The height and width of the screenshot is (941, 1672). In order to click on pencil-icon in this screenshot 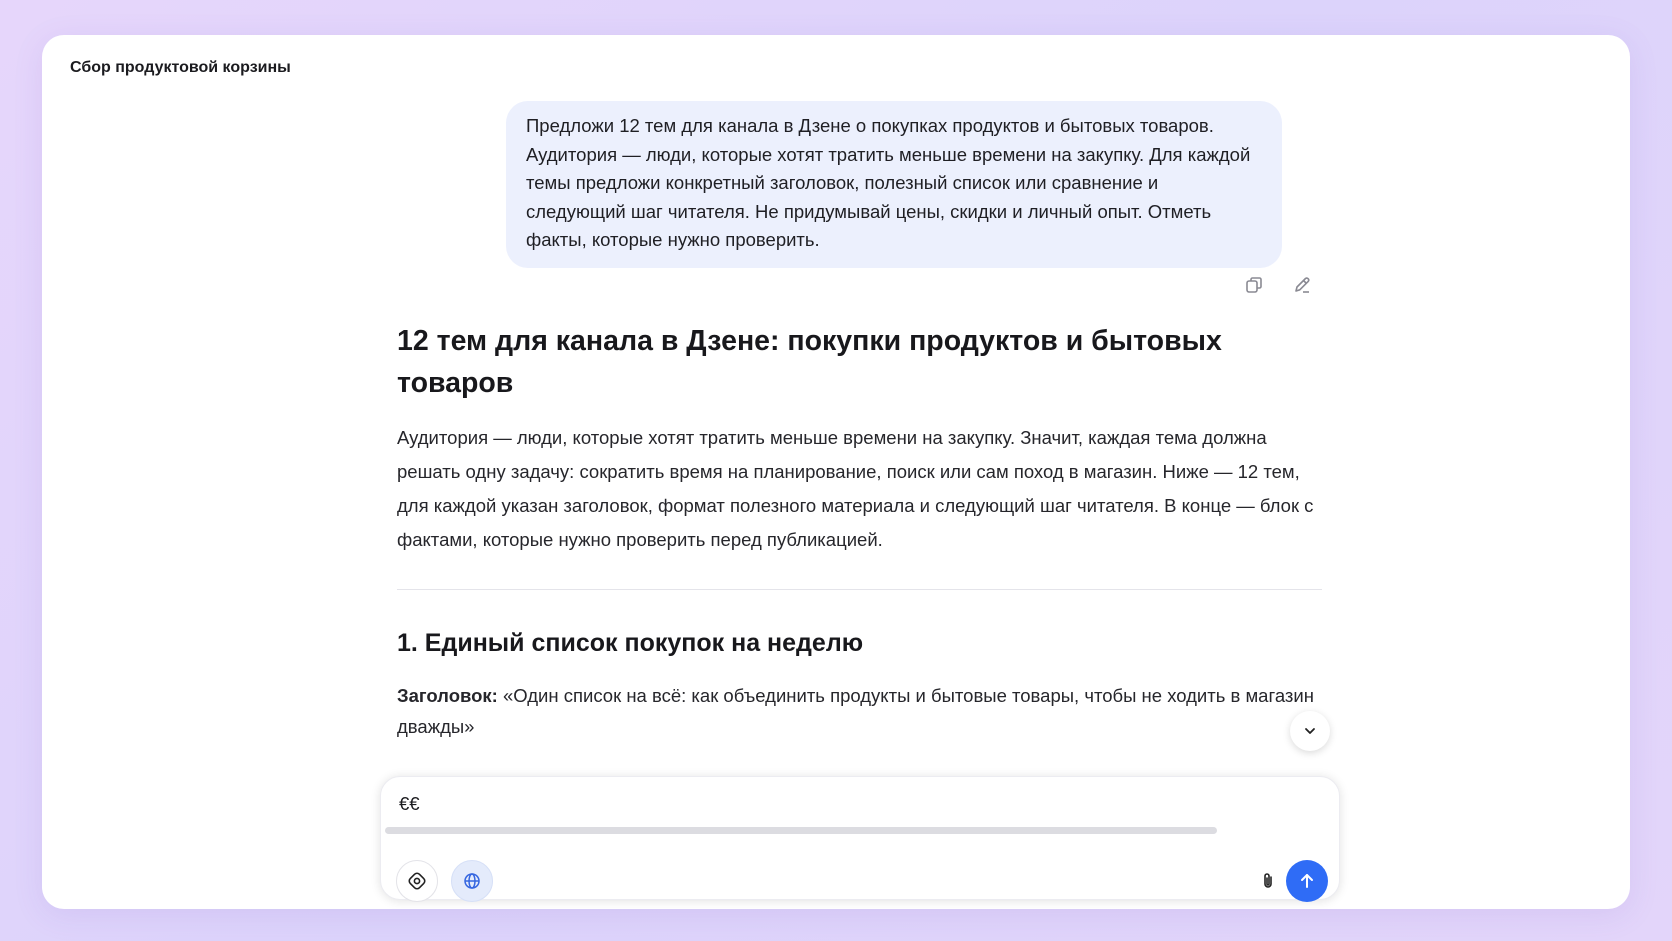, I will do `click(1302, 285)`.